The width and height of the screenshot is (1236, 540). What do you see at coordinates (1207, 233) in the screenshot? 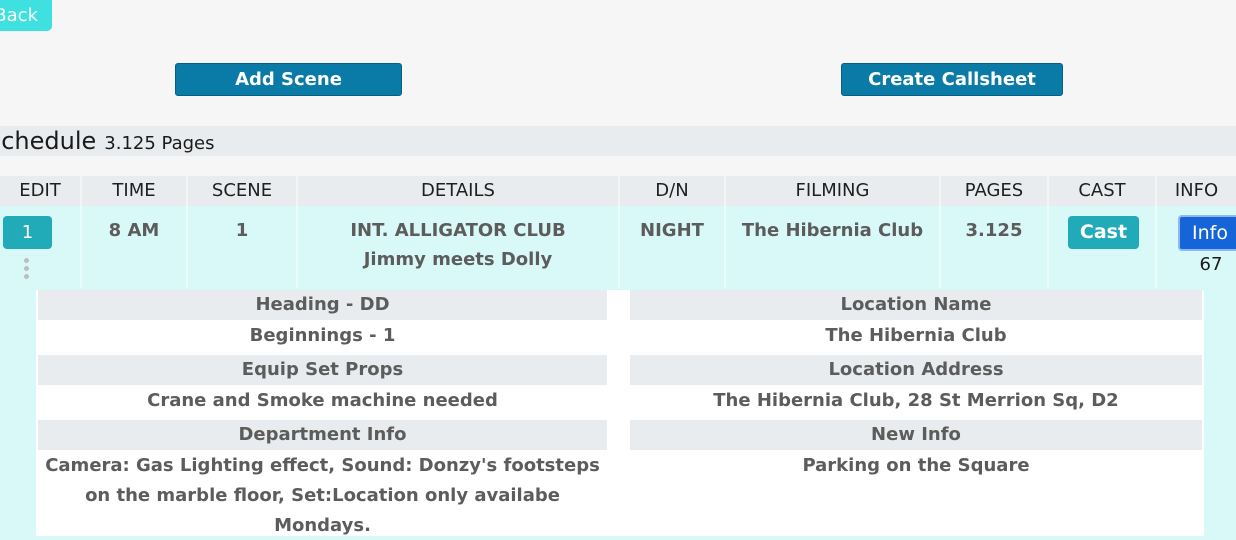
I see `info-button: Info` at bounding box center [1207, 233].